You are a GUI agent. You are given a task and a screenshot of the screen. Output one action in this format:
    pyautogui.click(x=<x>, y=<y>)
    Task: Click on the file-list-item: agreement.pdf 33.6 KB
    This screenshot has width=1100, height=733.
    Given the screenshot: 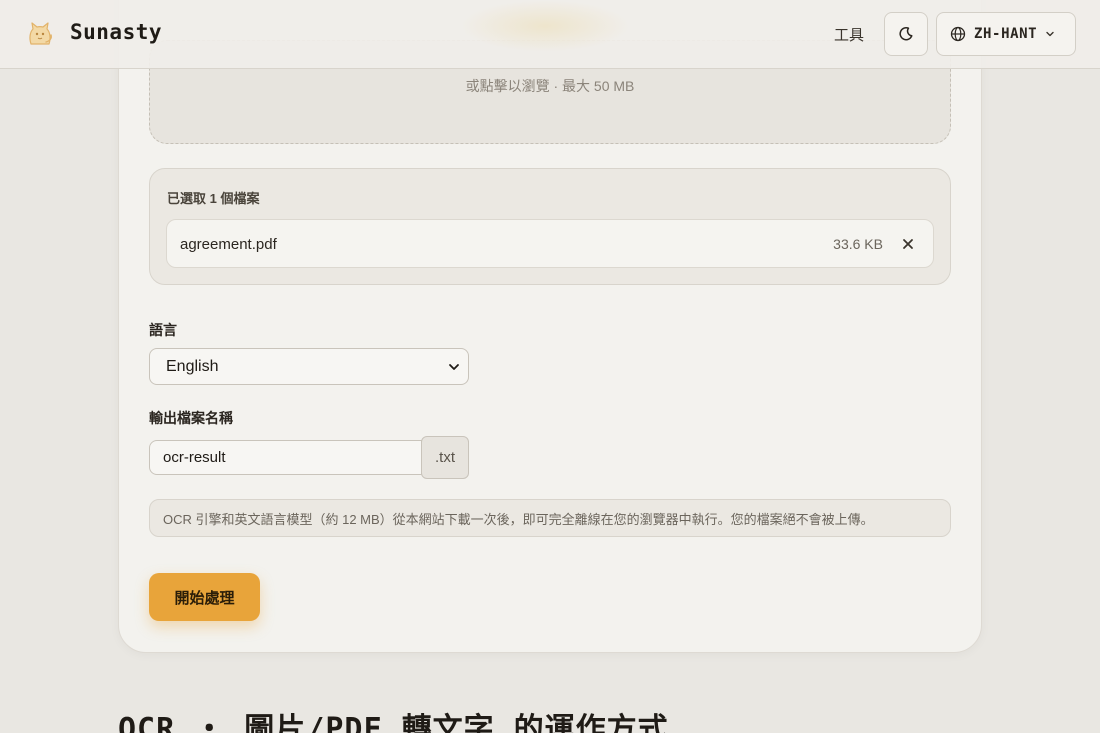 What is the action you would take?
    pyautogui.click(x=550, y=243)
    